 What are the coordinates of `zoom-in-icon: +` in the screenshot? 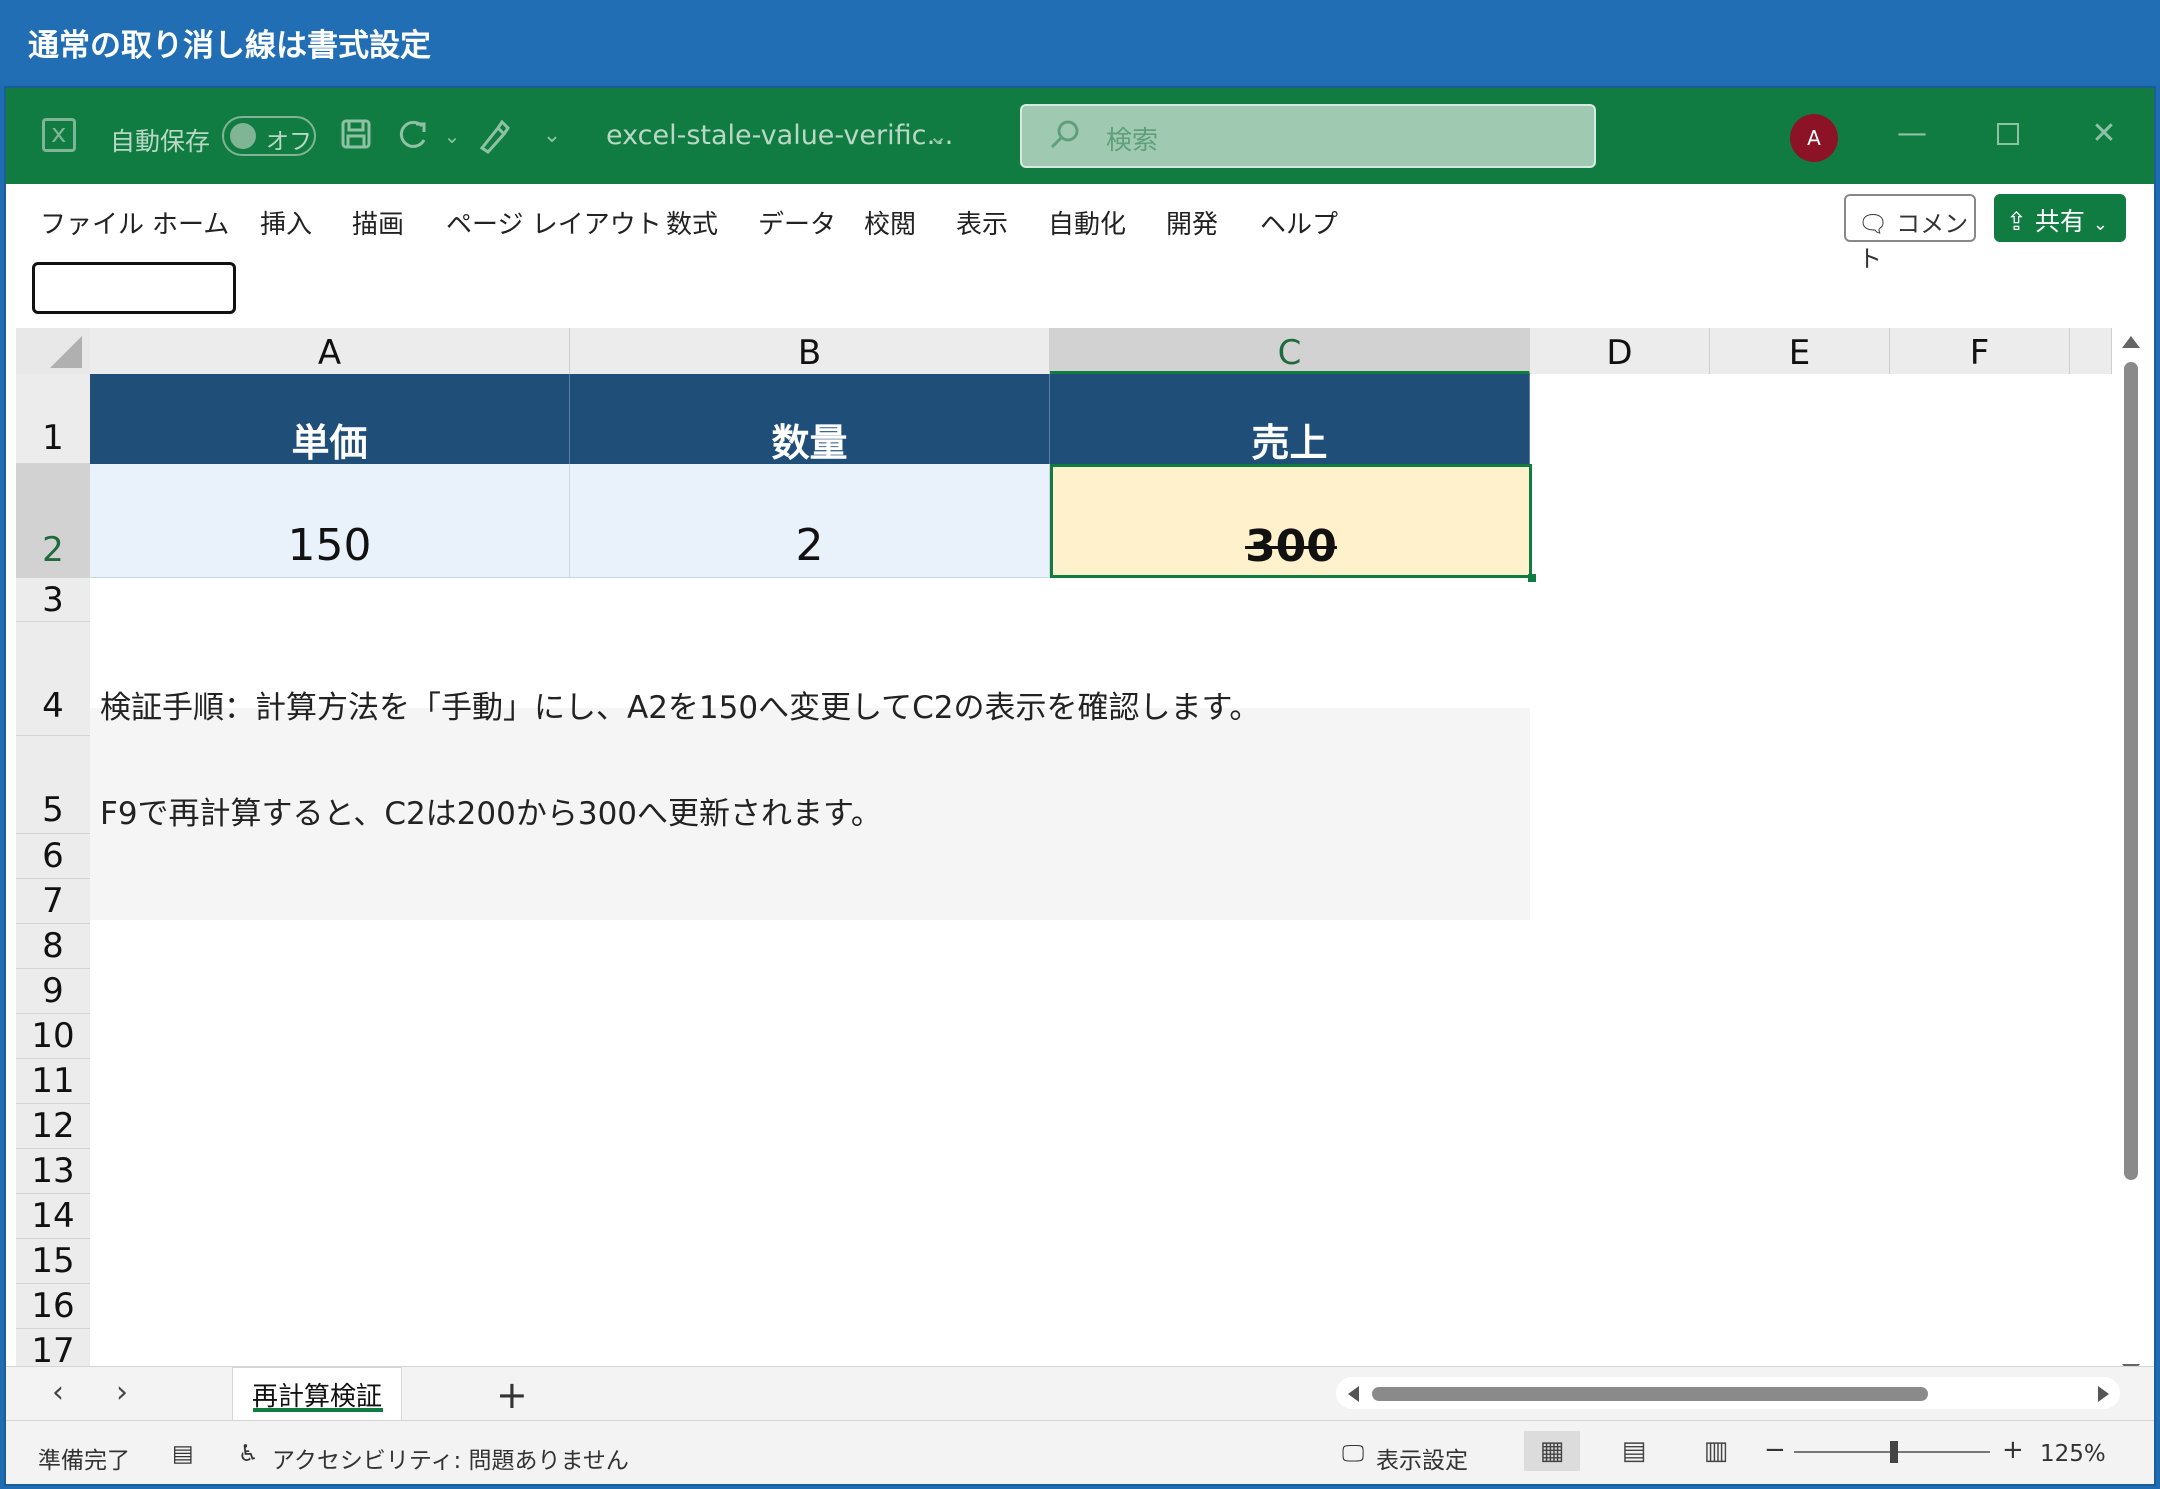 It's located at (2013, 1450).